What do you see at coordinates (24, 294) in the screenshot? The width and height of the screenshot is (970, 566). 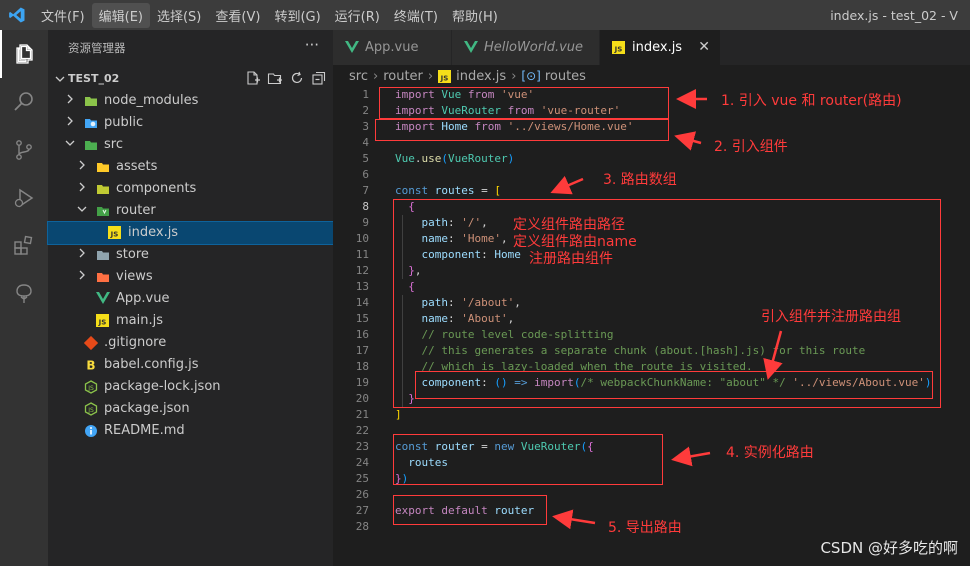 I see `tree-icon` at bounding box center [24, 294].